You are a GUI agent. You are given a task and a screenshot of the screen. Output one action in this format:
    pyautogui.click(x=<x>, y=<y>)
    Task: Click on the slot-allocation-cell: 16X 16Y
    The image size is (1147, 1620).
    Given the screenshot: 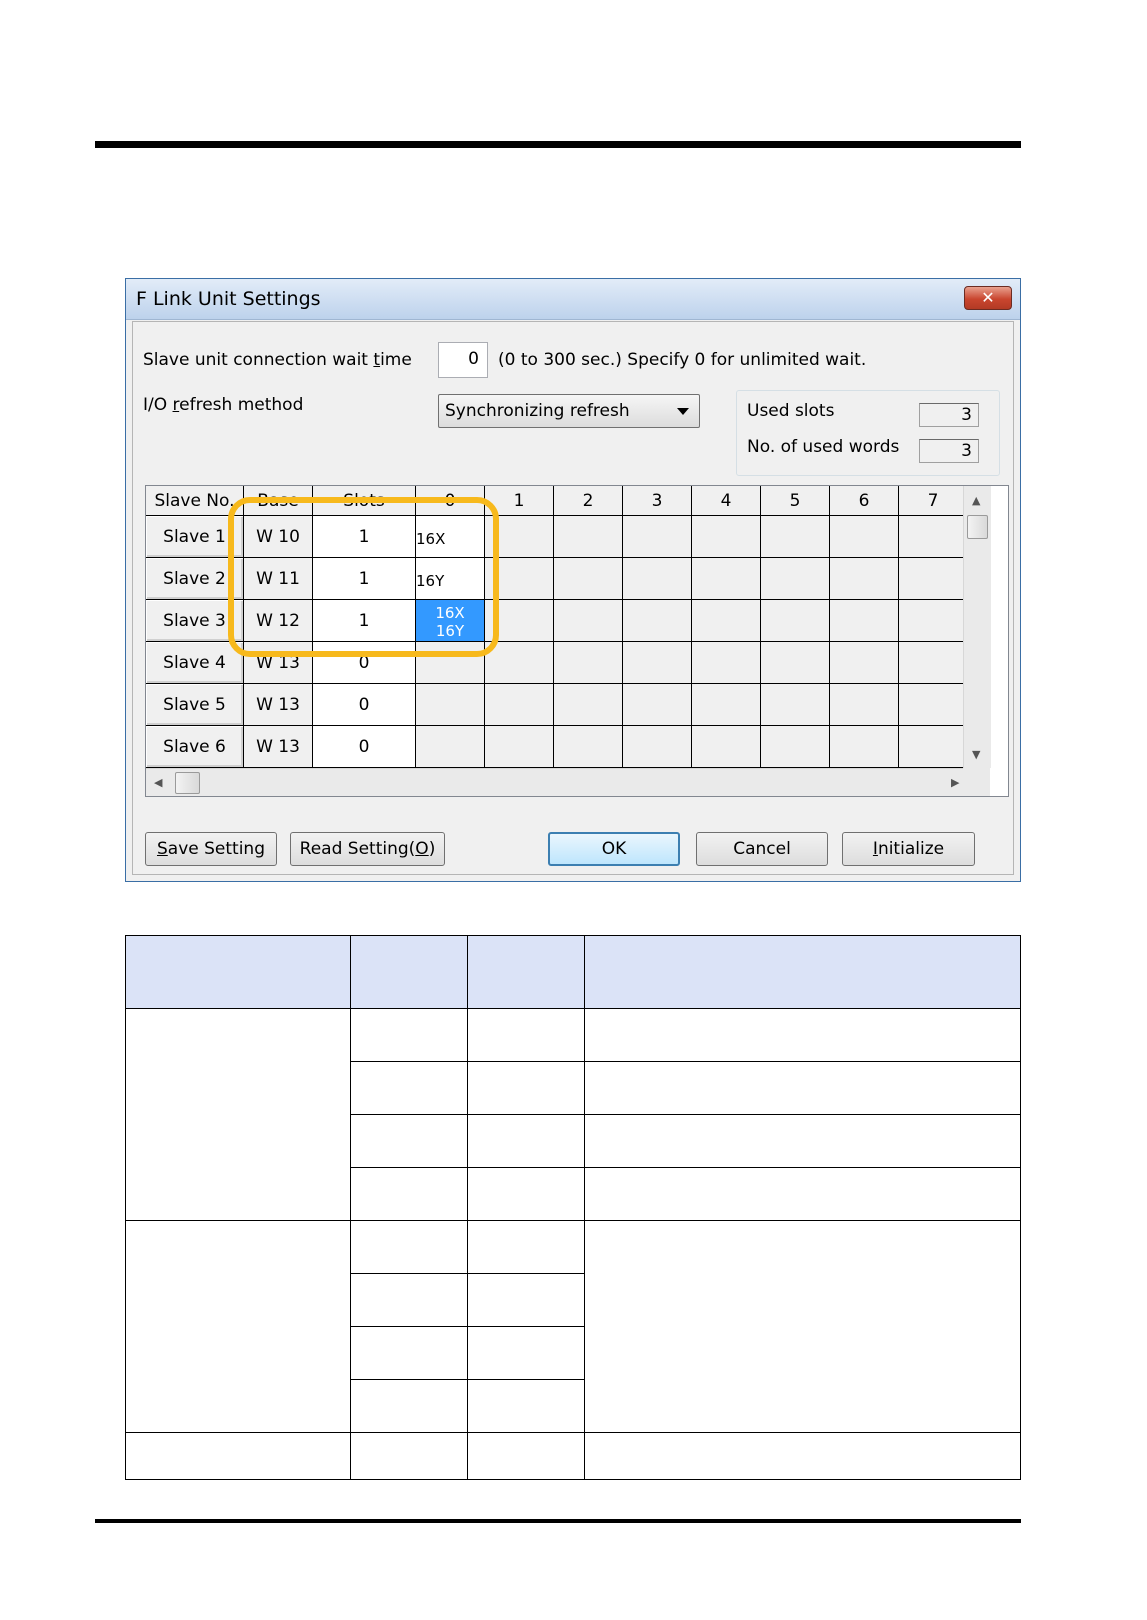 What is the action you would take?
    pyautogui.click(x=450, y=621)
    